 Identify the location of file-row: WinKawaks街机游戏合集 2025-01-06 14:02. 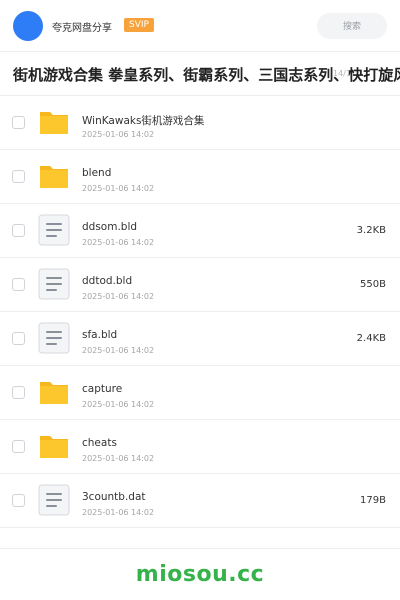
(200, 123).